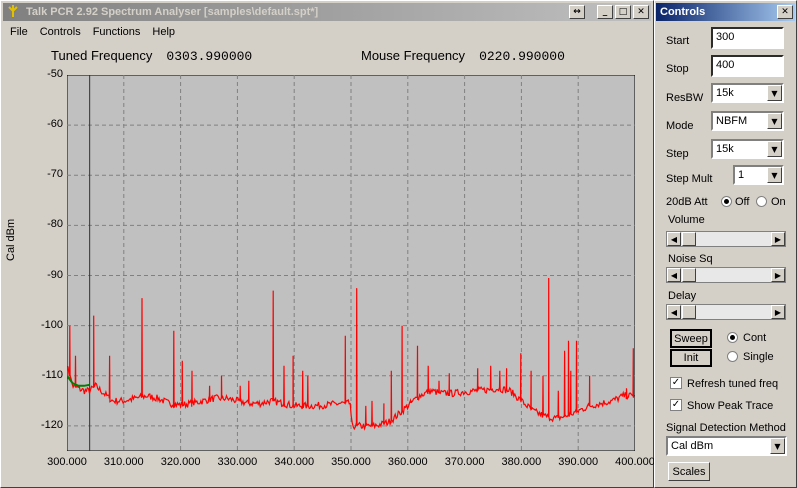 This screenshot has width=797, height=488. What do you see at coordinates (725, 12) in the screenshot?
I see `controls-titlebar: Controls ✕` at bounding box center [725, 12].